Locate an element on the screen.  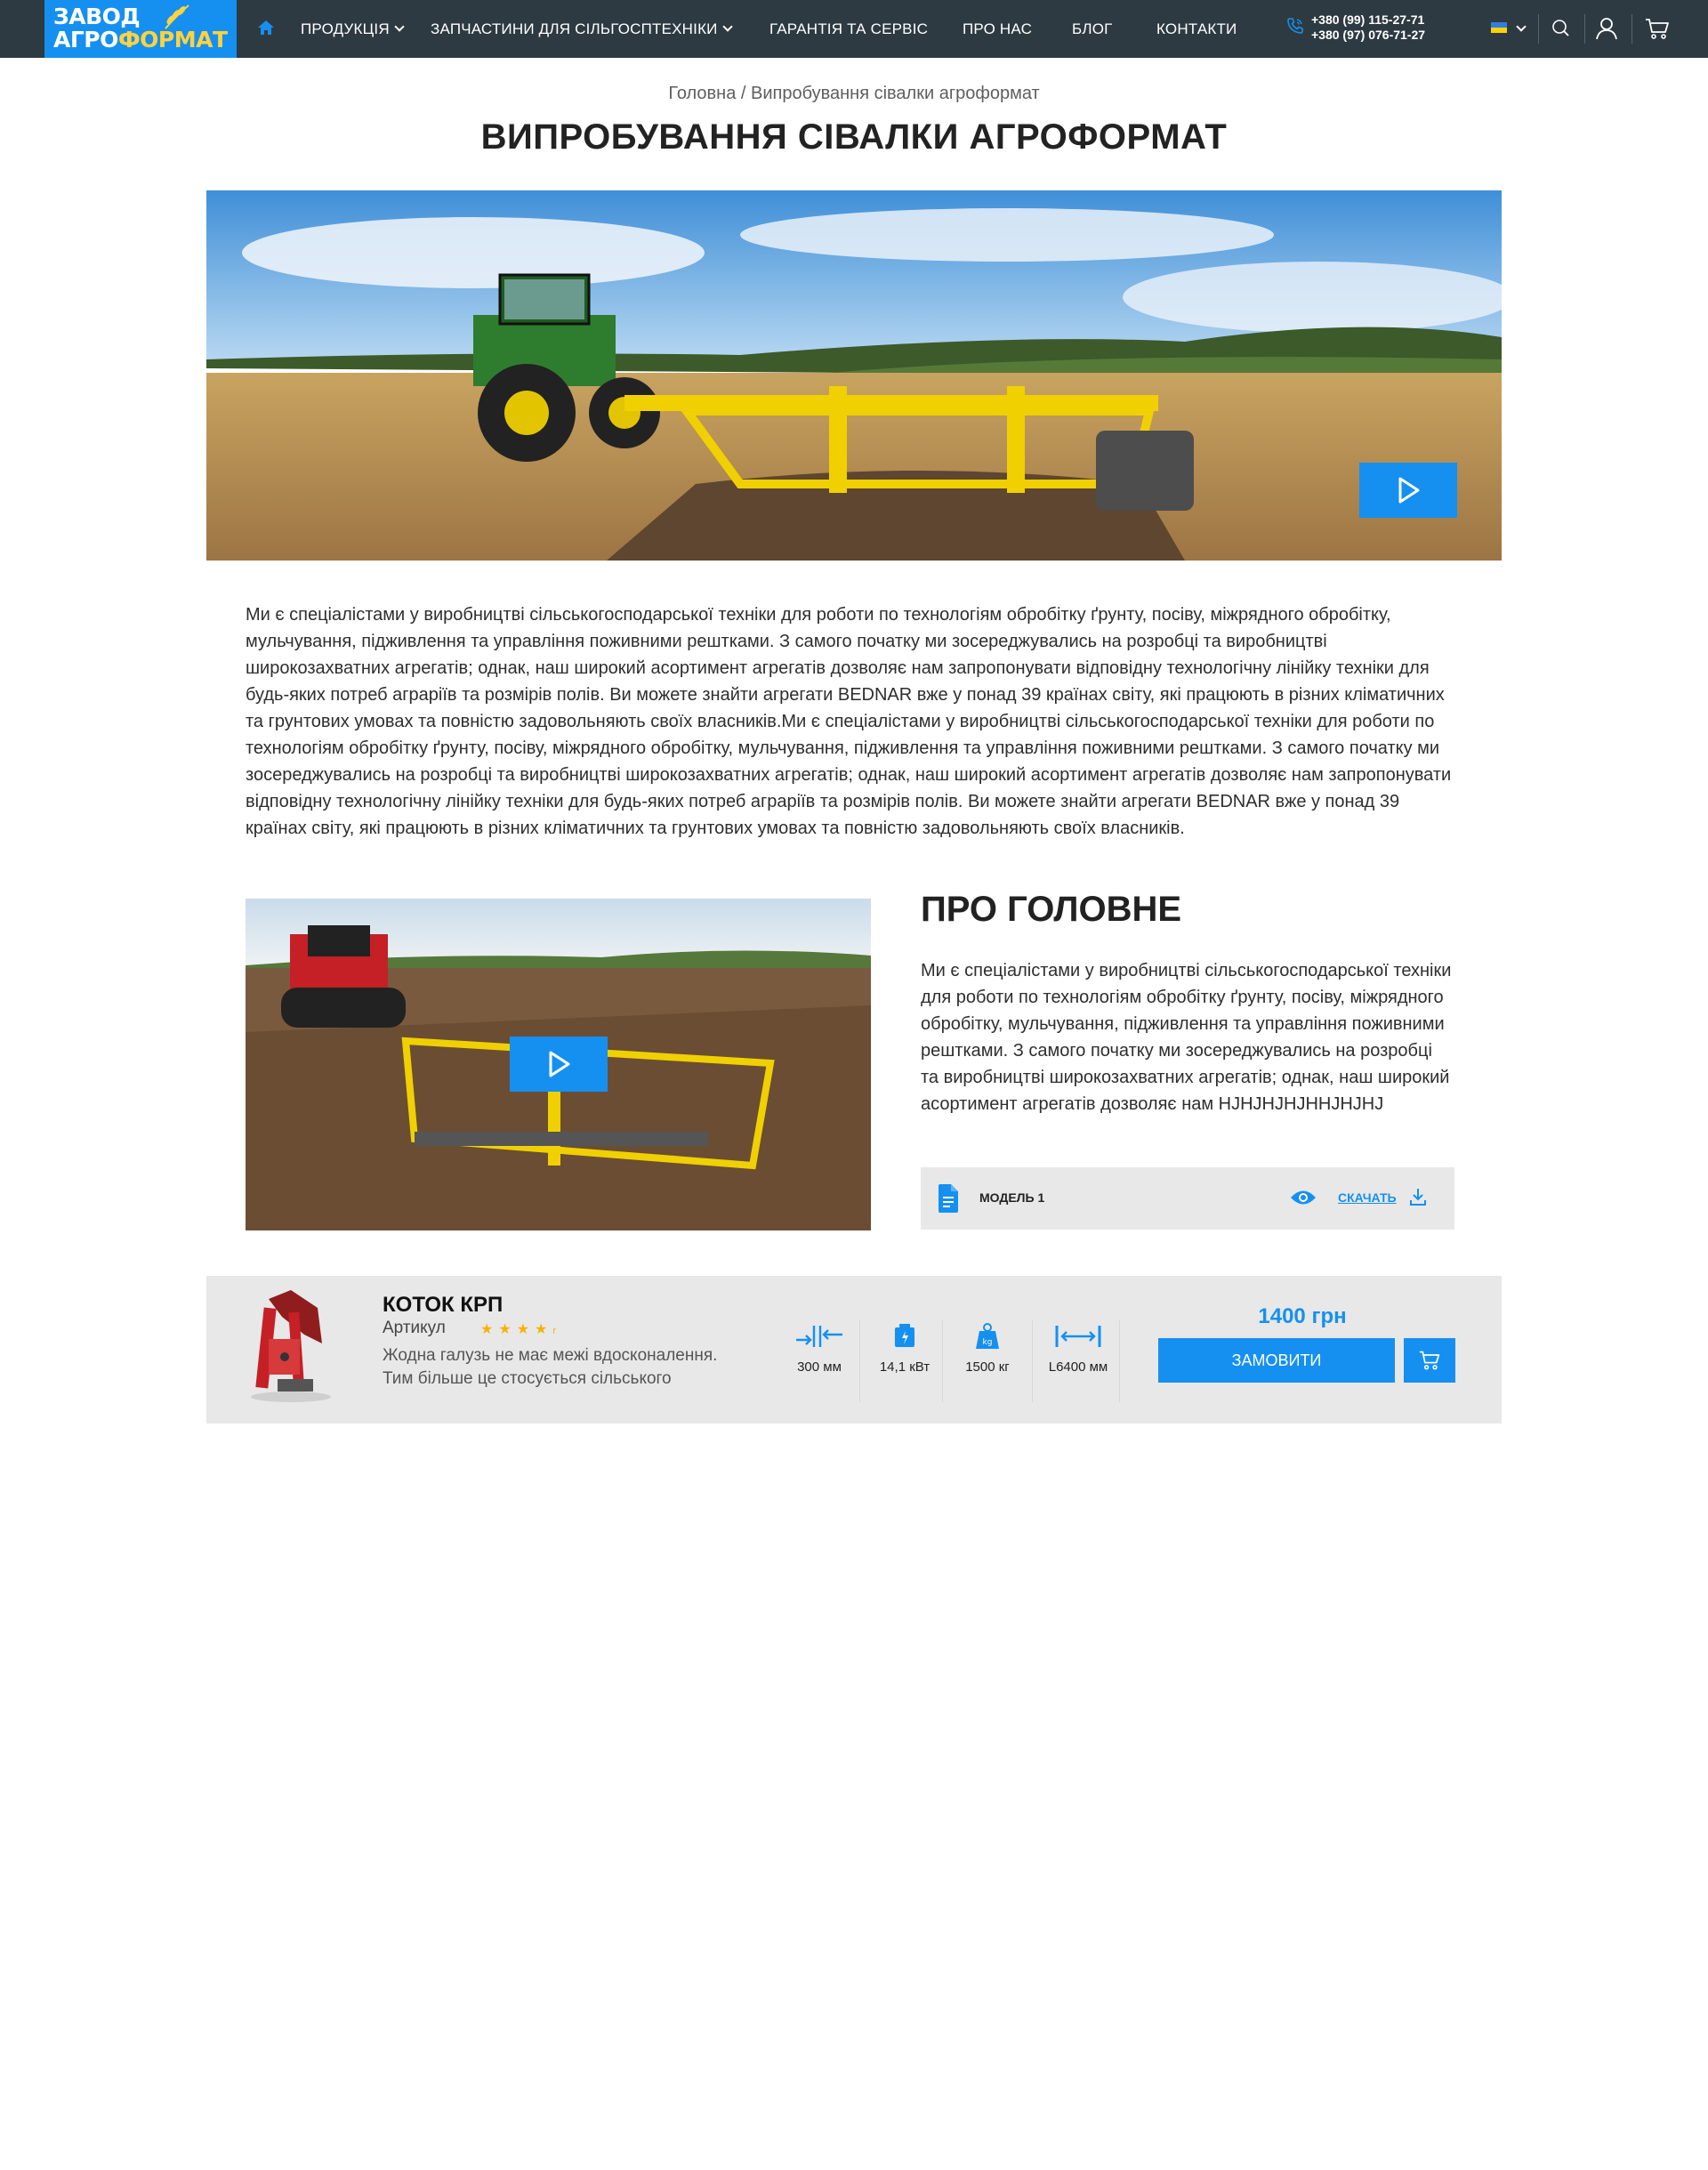
hero-image is located at coordinates (854, 375).